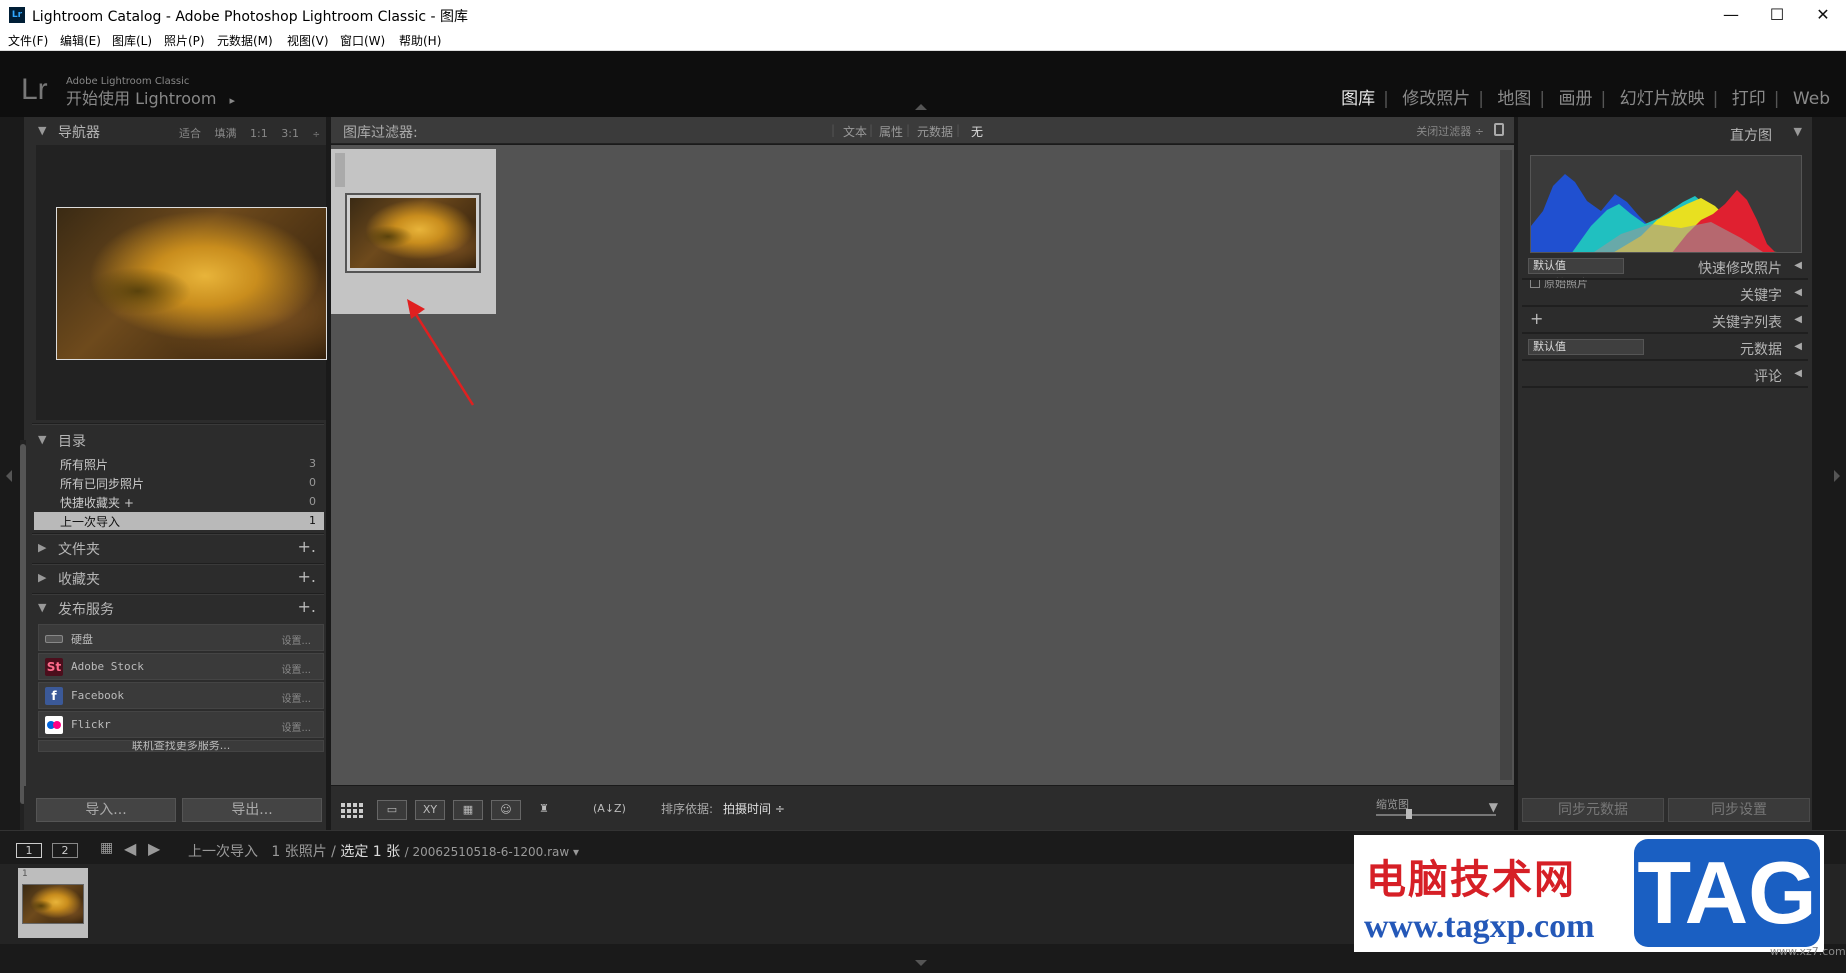 This screenshot has height=973, width=1846. Describe the element at coordinates (1665, 347) in the screenshot. I see `metadata-header: 默认值 元数据 ◀` at that location.